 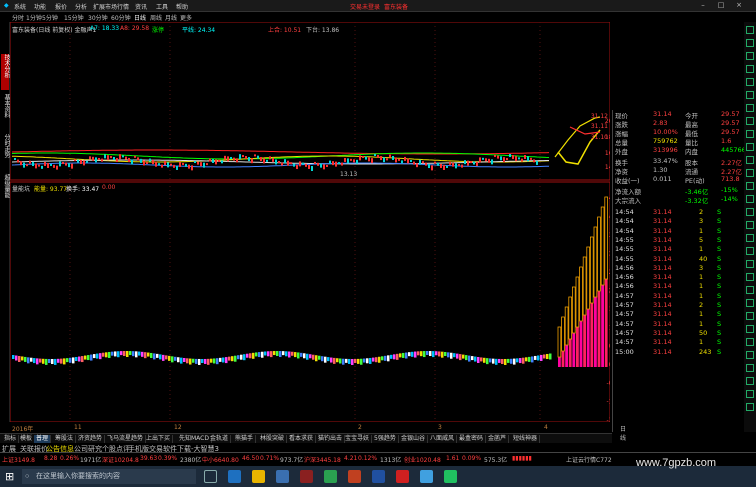 I want to click on menu-function: 功能, so click(x=40, y=6).